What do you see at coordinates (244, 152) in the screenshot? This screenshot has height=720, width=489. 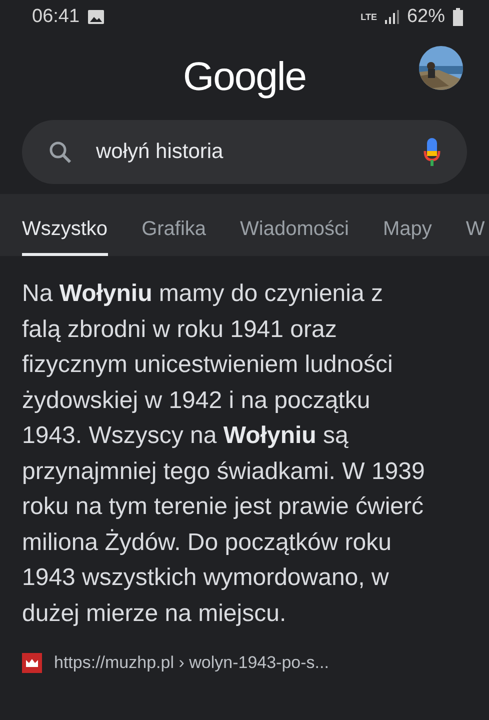 I see `search-field: wołyń historia` at bounding box center [244, 152].